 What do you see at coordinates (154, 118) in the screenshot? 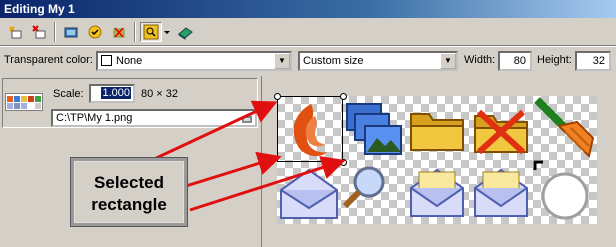
I see `file-path-field: C:\TP\My 1.png` at bounding box center [154, 118].